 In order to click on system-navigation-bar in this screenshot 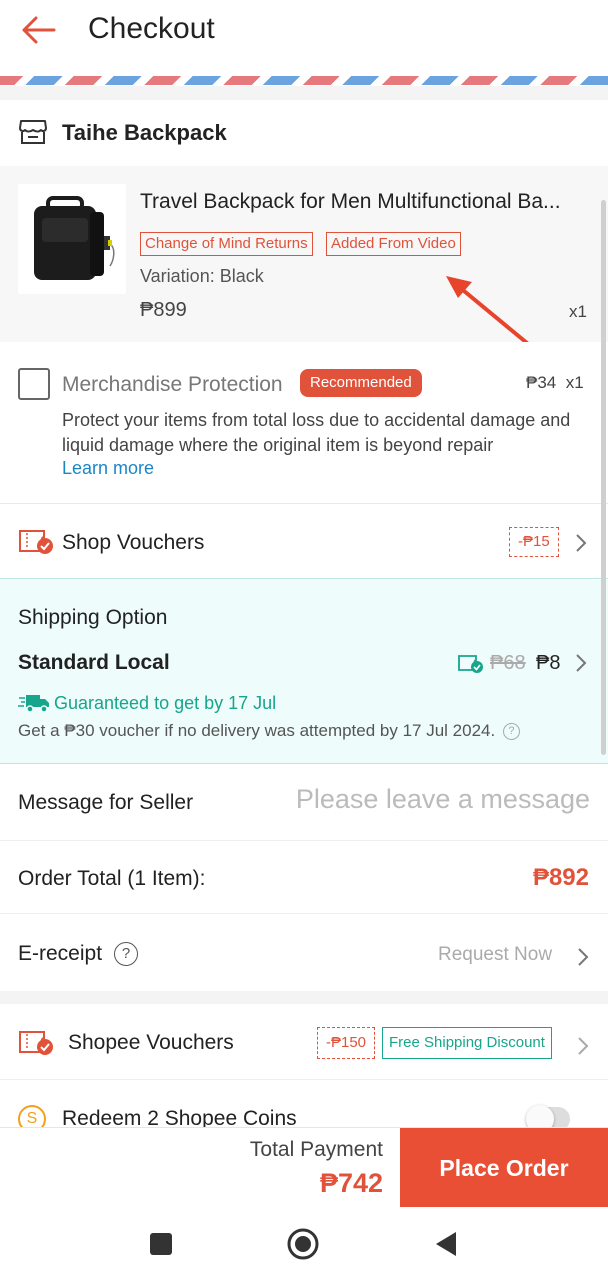, I will do `click(304, 1243)`.